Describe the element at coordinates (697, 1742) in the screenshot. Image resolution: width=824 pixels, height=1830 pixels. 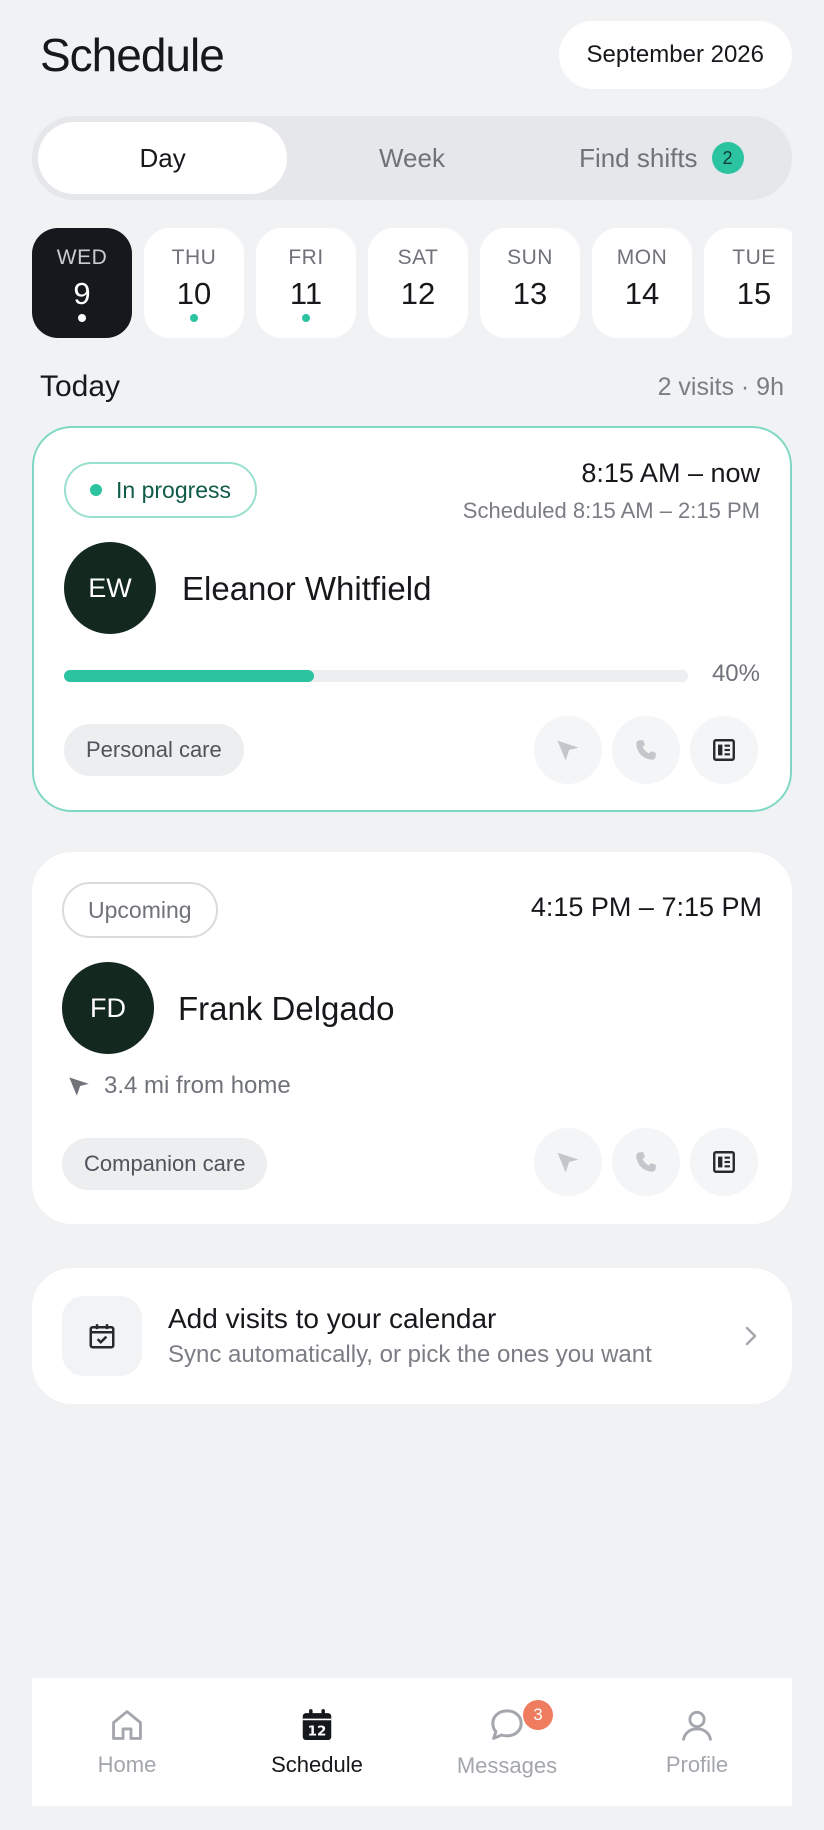
I see `tab-profile: Profile` at that location.